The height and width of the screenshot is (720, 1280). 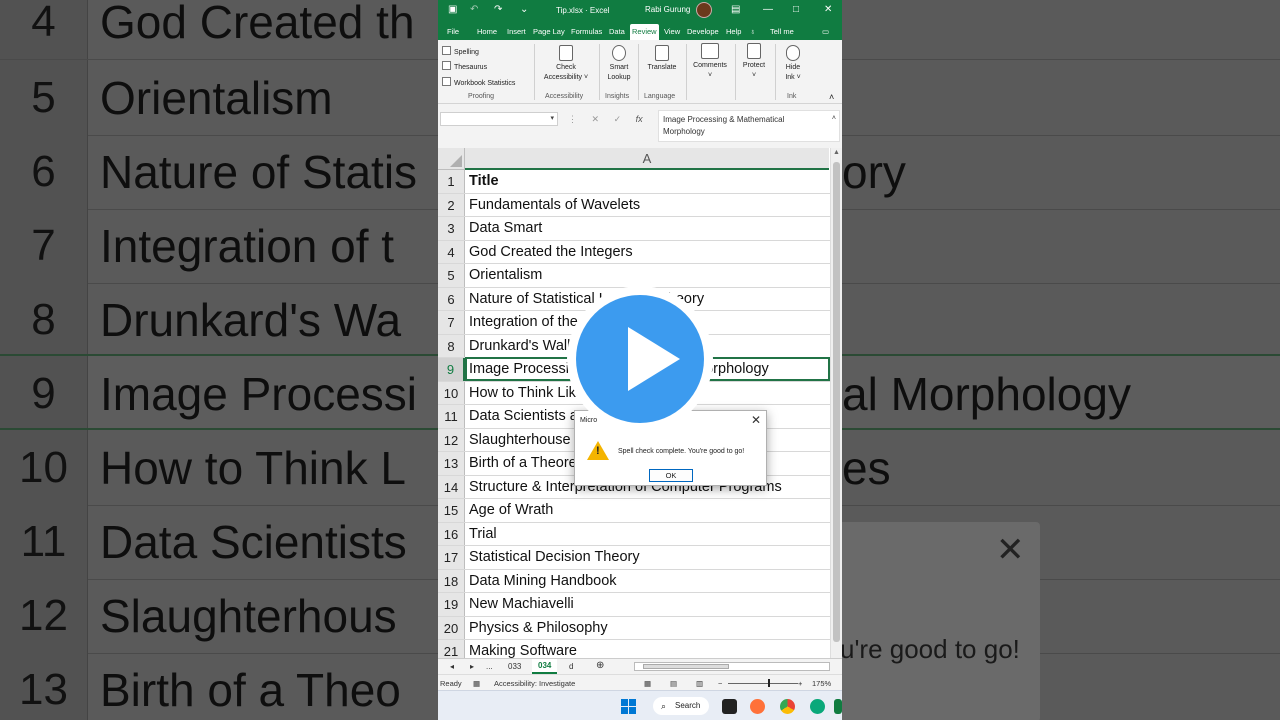 I want to click on row-header: 3, so click(x=451, y=228).